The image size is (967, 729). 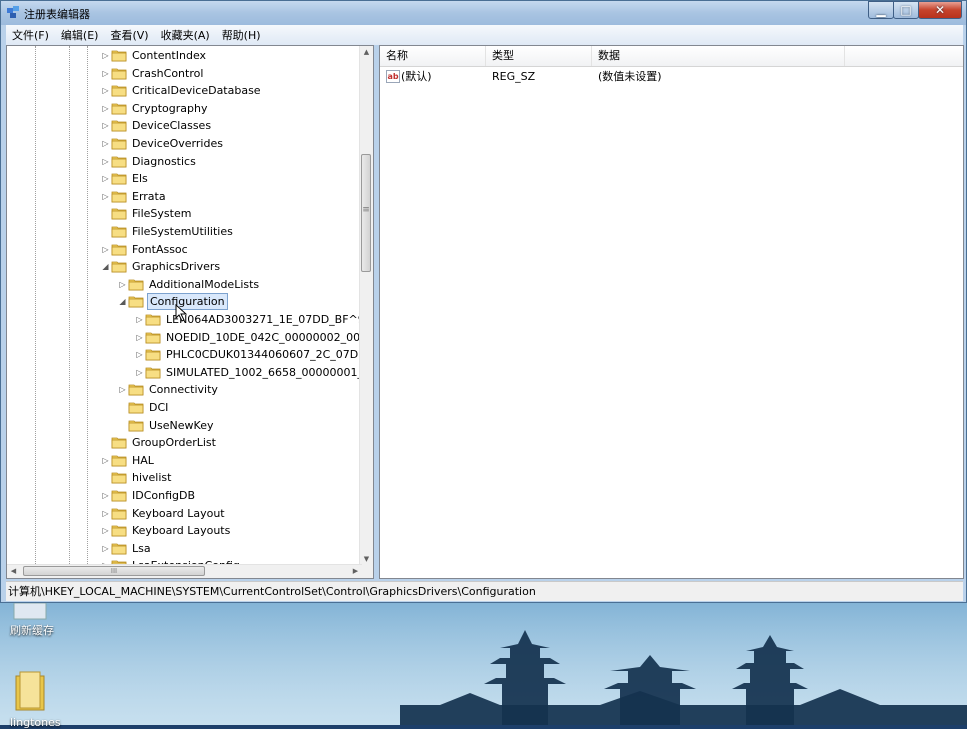 I want to click on tree-node: ▷ ContentIndex, so click(x=184, y=55).